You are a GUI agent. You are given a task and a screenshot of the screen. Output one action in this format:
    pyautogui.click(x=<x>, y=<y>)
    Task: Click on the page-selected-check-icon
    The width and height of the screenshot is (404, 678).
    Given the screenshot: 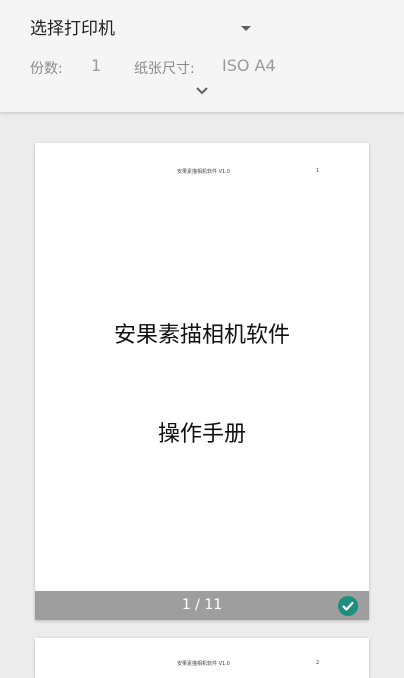 What is the action you would take?
    pyautogui.click(x=348, y=606)
    